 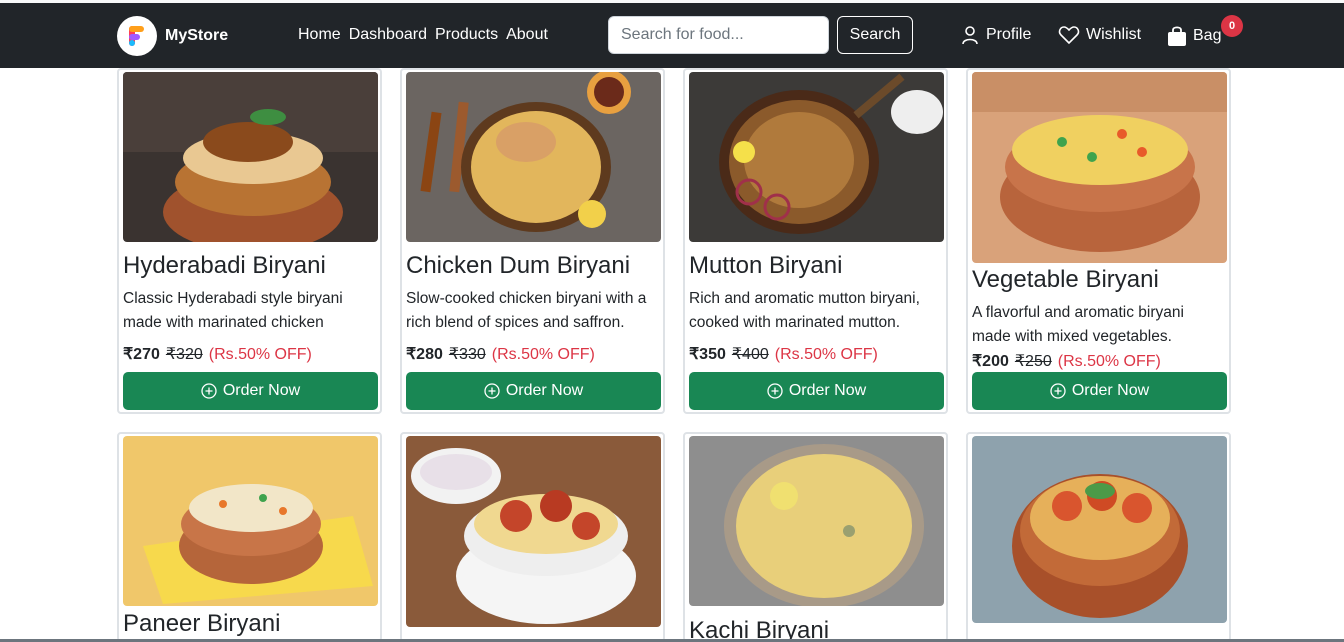 I want to click on product-price: ₹270 ₹320 (Rs.50% OFF), so click(x=217, y=354).